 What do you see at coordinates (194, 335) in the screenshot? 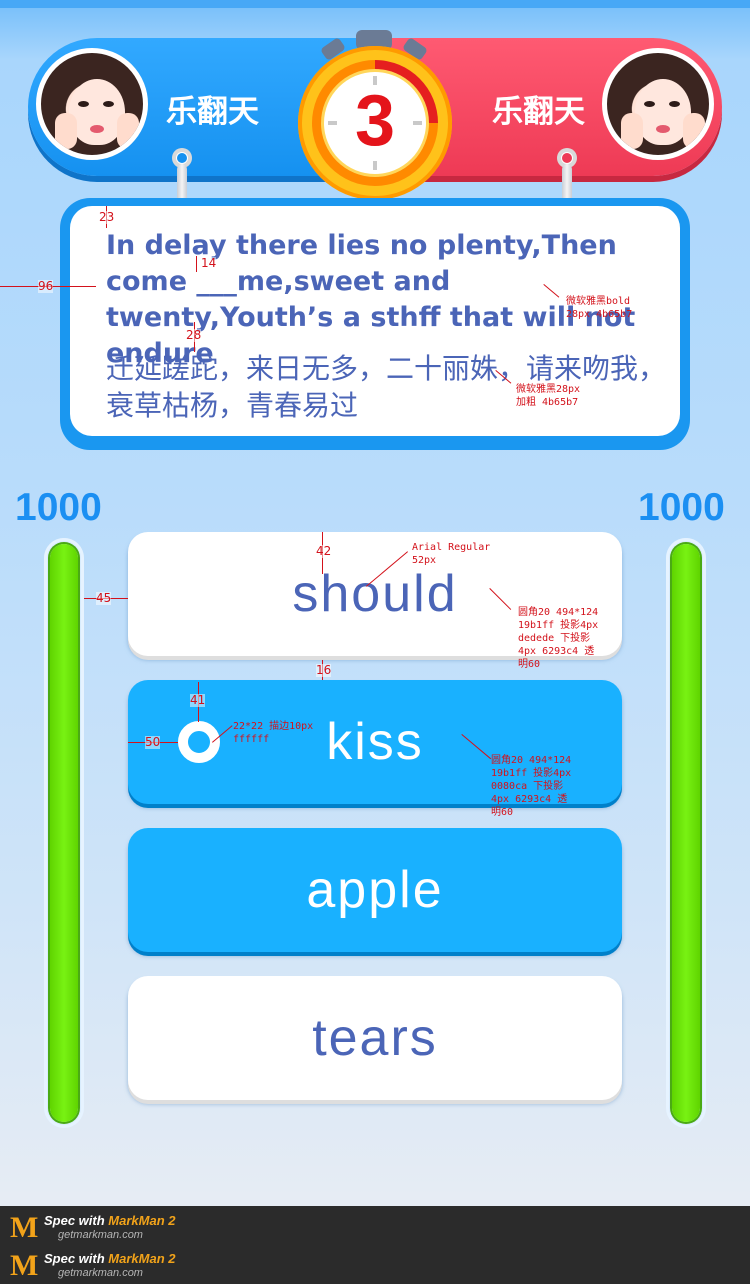
I see `spec-dim-28: 28` at bounding box center [194, 335].